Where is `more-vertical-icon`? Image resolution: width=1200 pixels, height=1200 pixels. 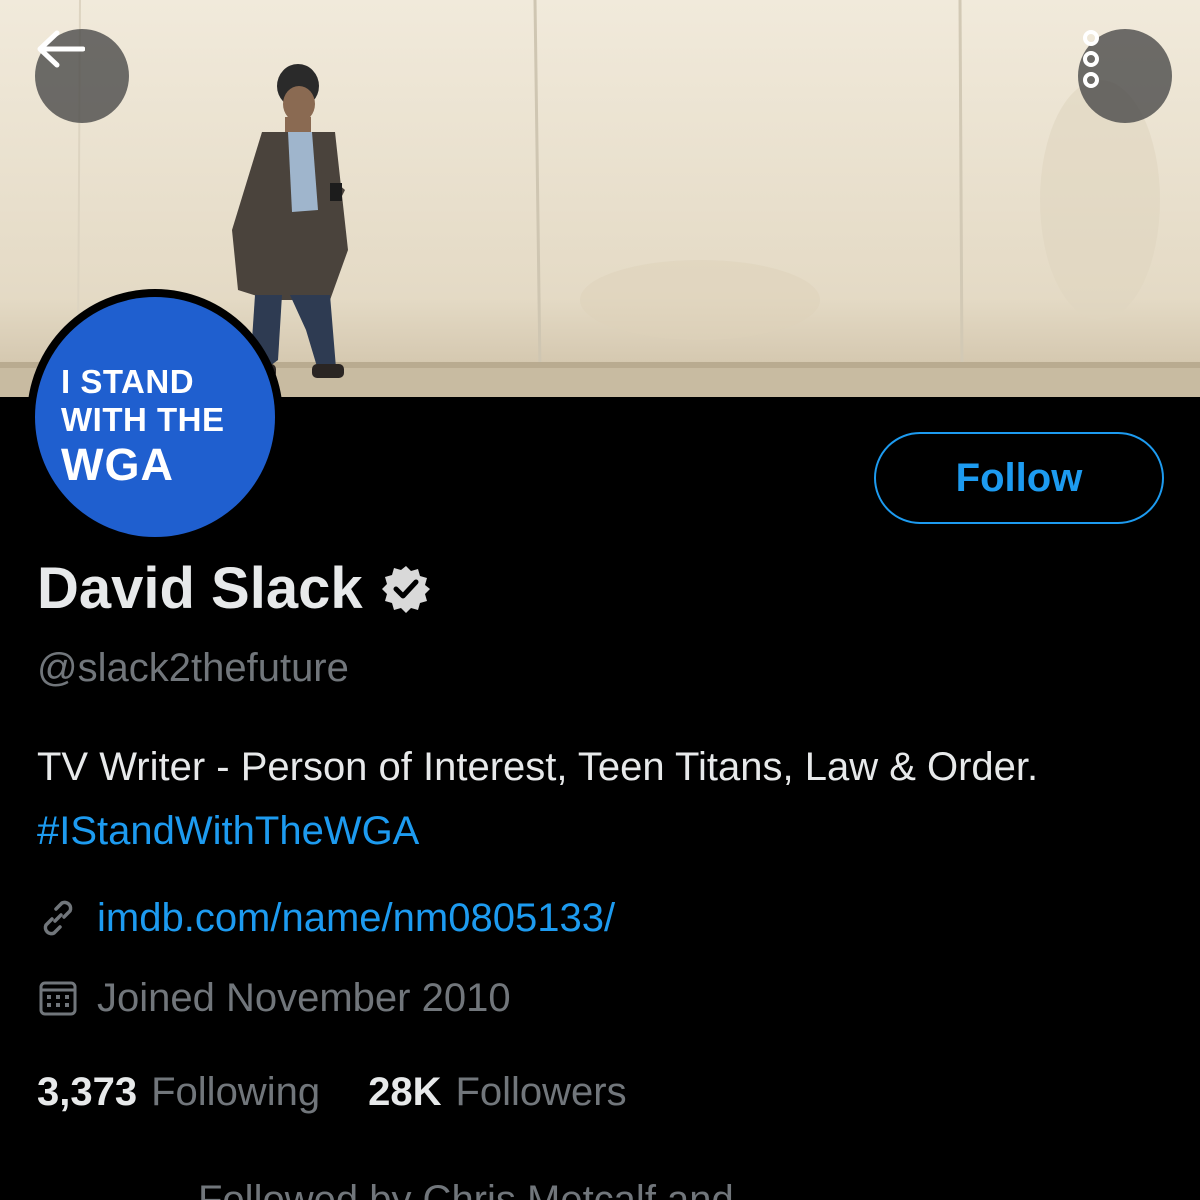 more-vertical-icon is located at coordinates (1091, 59).